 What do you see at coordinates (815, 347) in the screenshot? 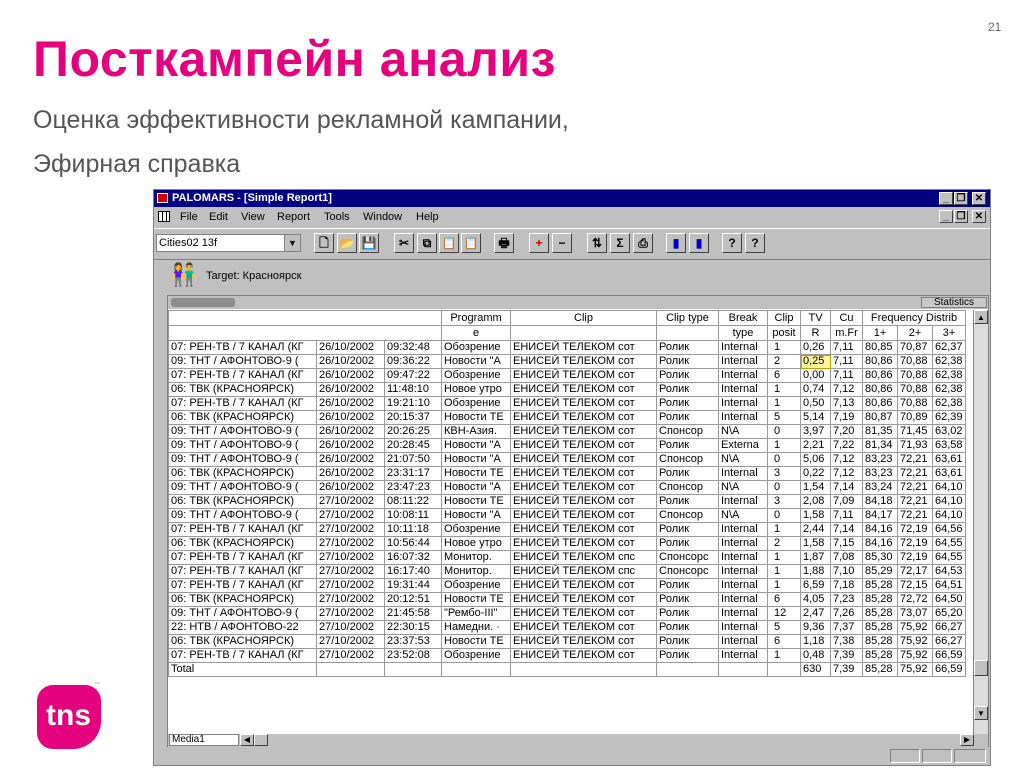
I see `table-cell: 0,26` at bounding box center [815, 347].